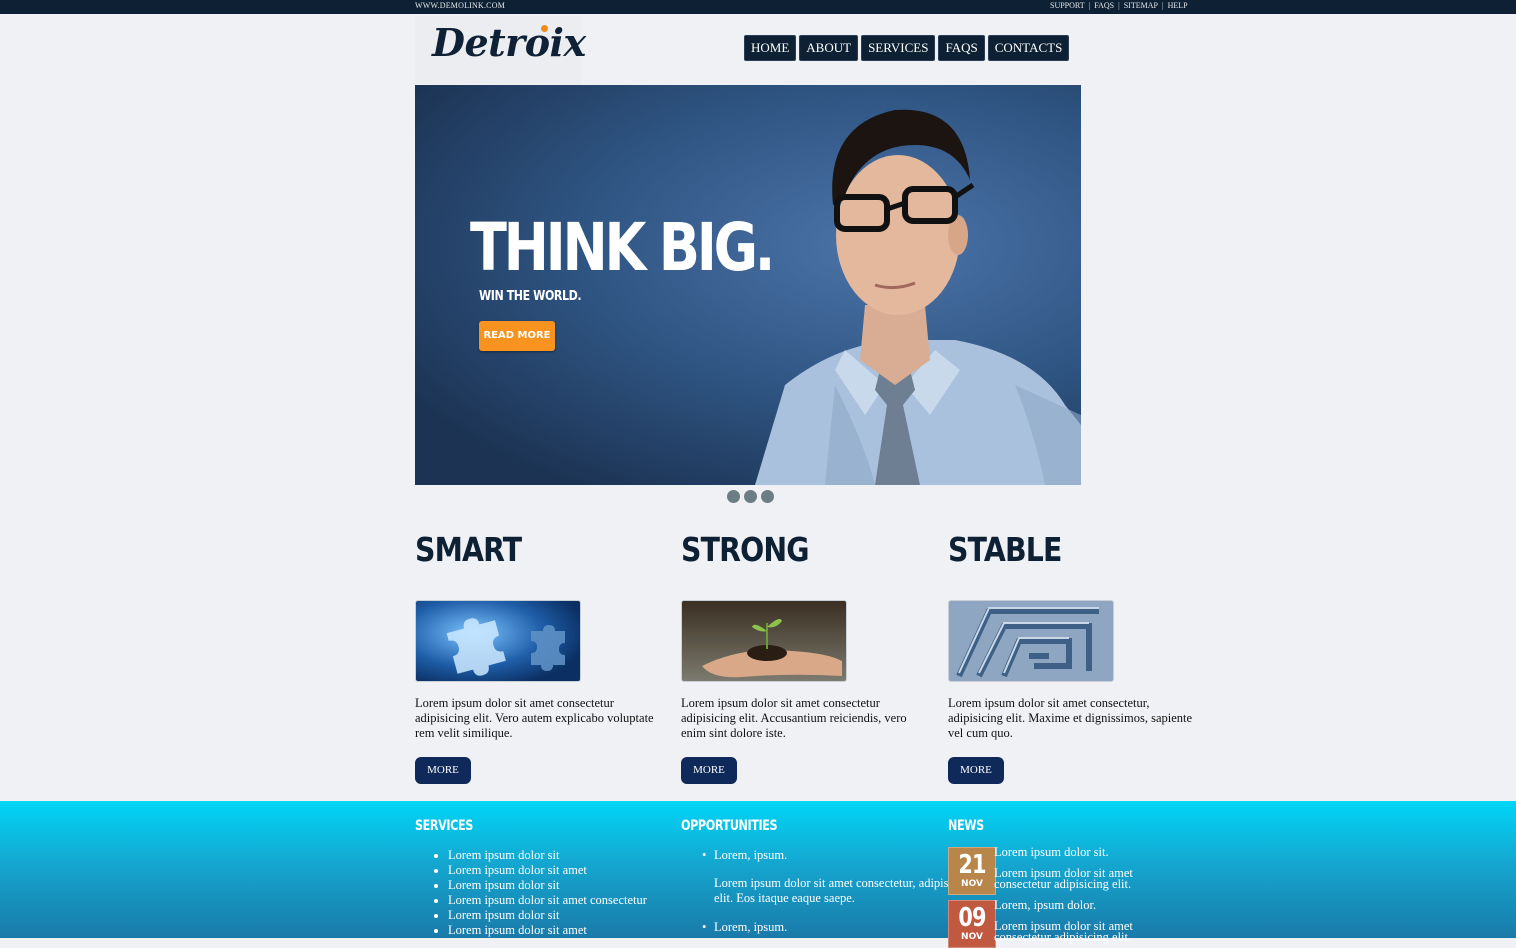  I want to click on banner-headline: THINK BIG., so click(622, 247).